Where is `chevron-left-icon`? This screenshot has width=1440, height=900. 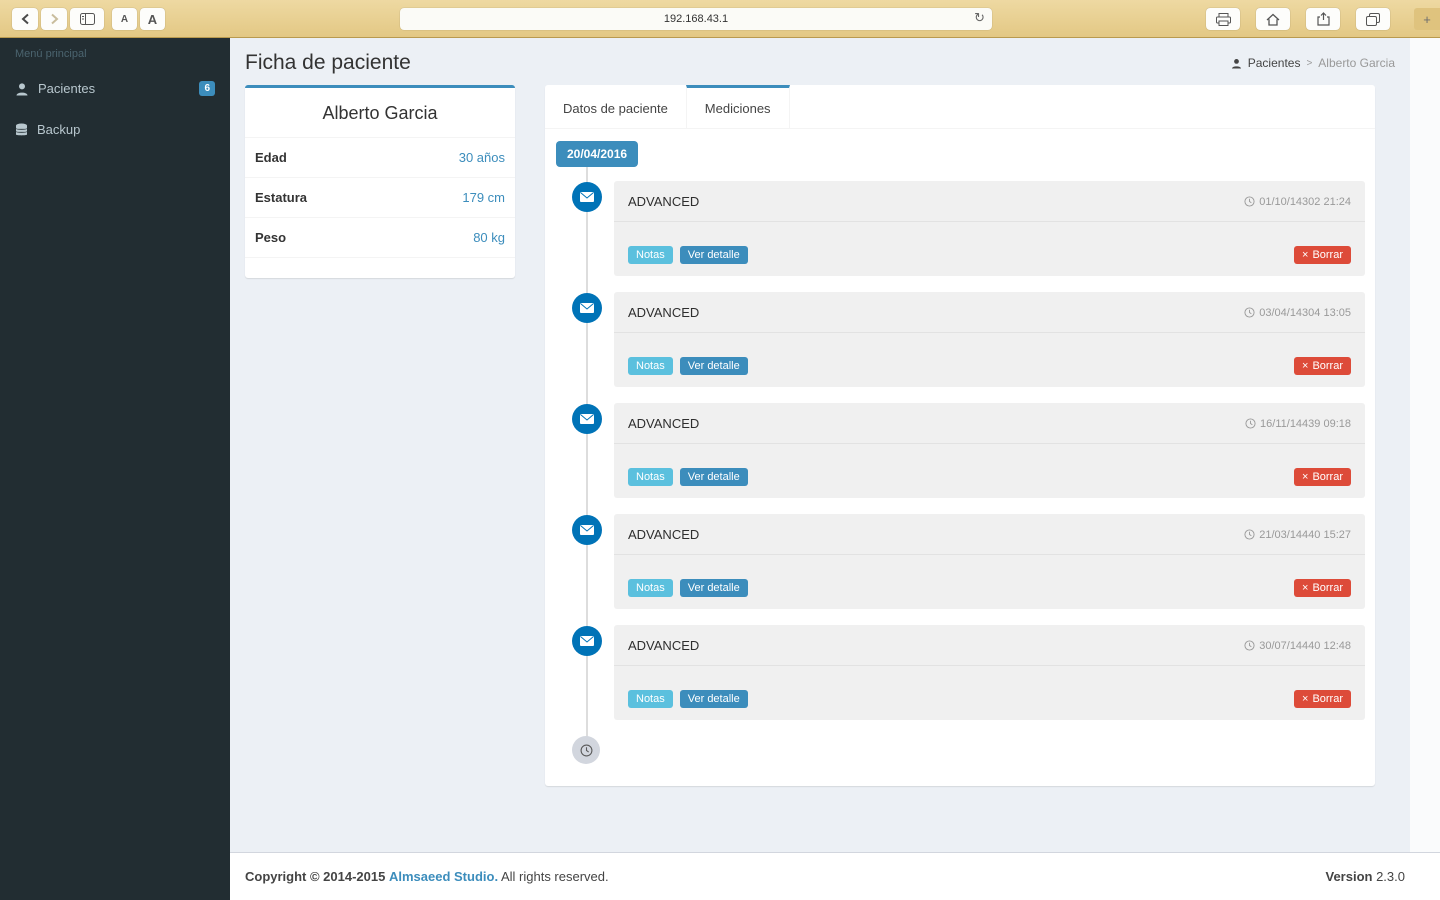 chevron-left-icon is located at coordinates (25, 19).